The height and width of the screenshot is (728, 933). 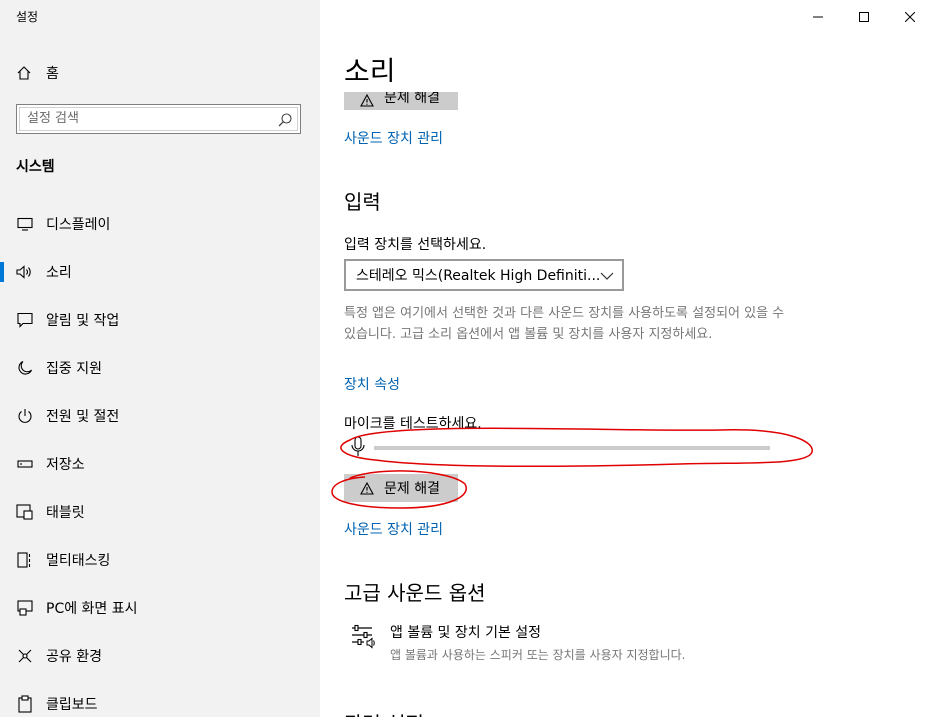 What do you see at coordinates (25, 512) in the screenshot?
I see `tablet-icon` at bounding box center [25, 512].